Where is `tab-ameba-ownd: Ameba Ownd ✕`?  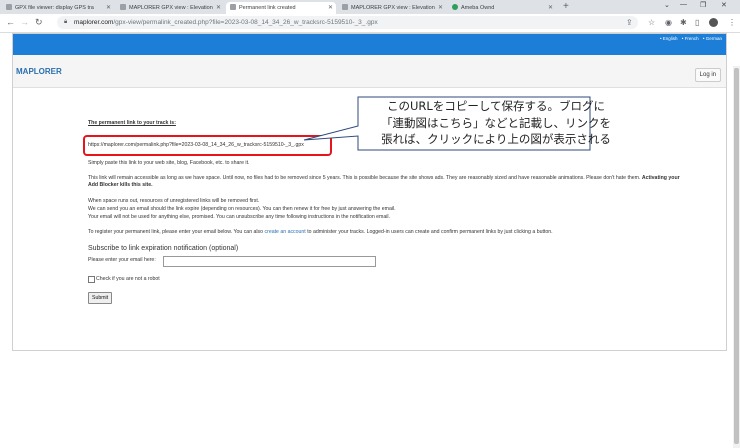
tab-ameba-ownd: Ameba Ownd ✕ is located at coordinates (502, 8).